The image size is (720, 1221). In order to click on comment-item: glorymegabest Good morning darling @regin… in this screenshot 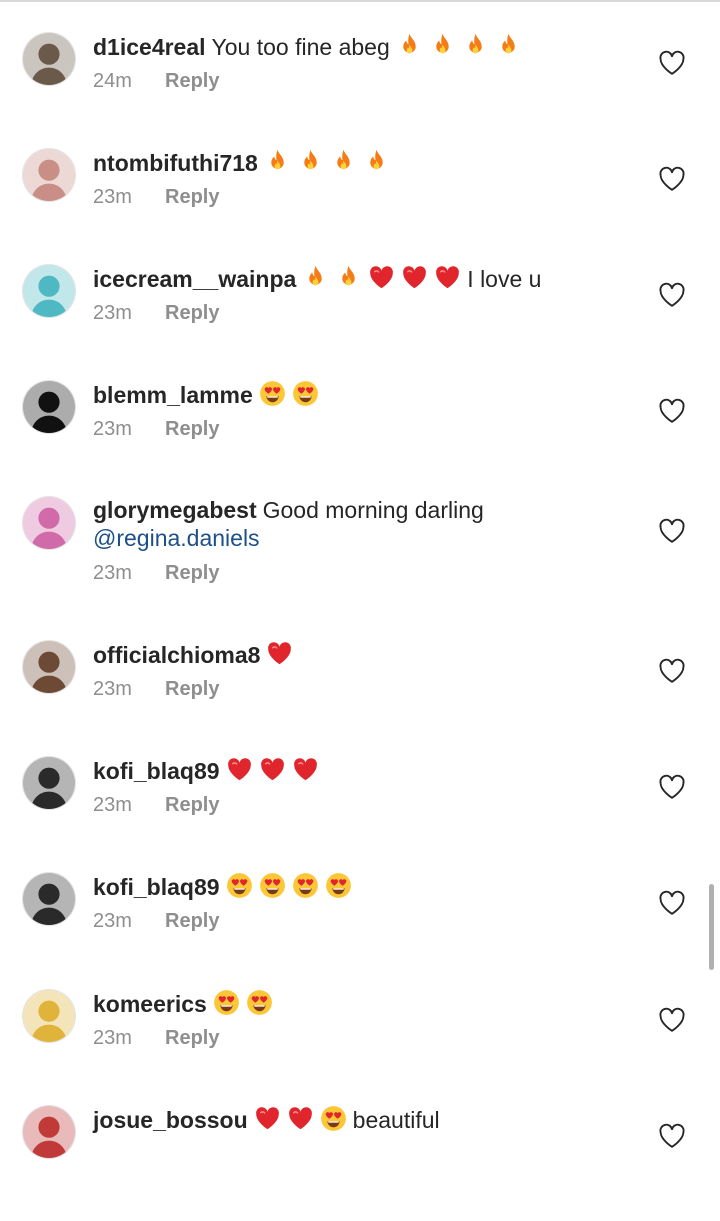, I will do `click(360, 554)`.